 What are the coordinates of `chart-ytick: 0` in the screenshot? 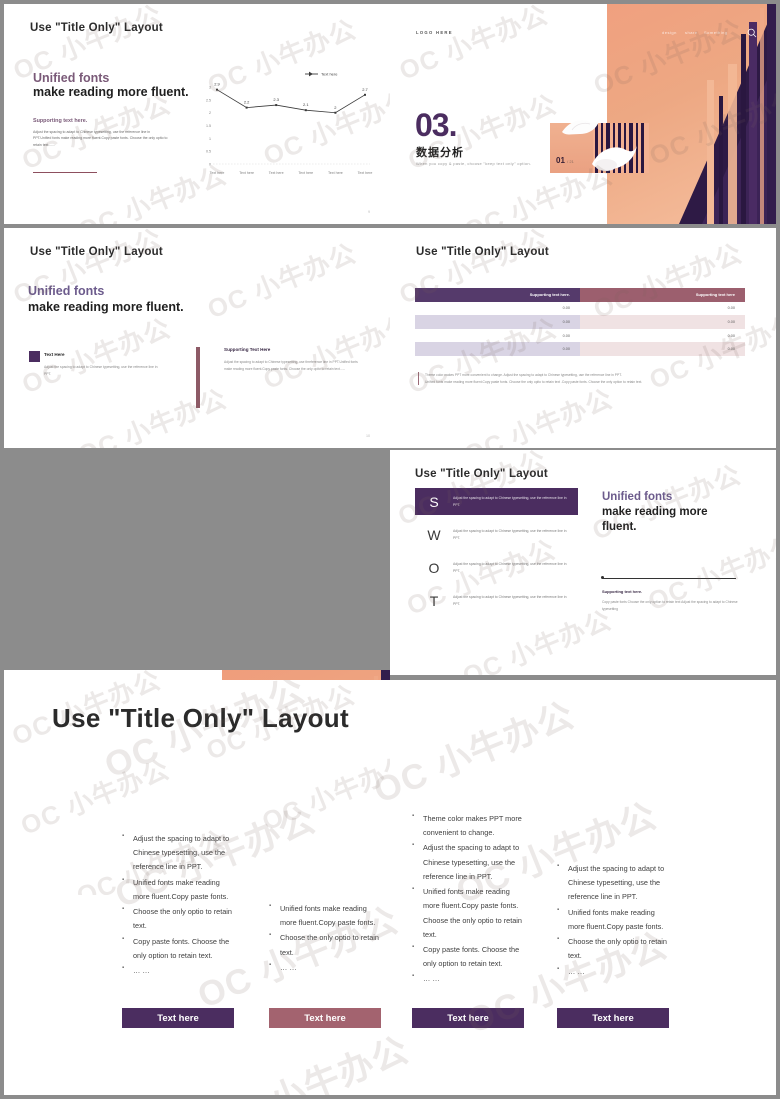 It's located at (210, 164).